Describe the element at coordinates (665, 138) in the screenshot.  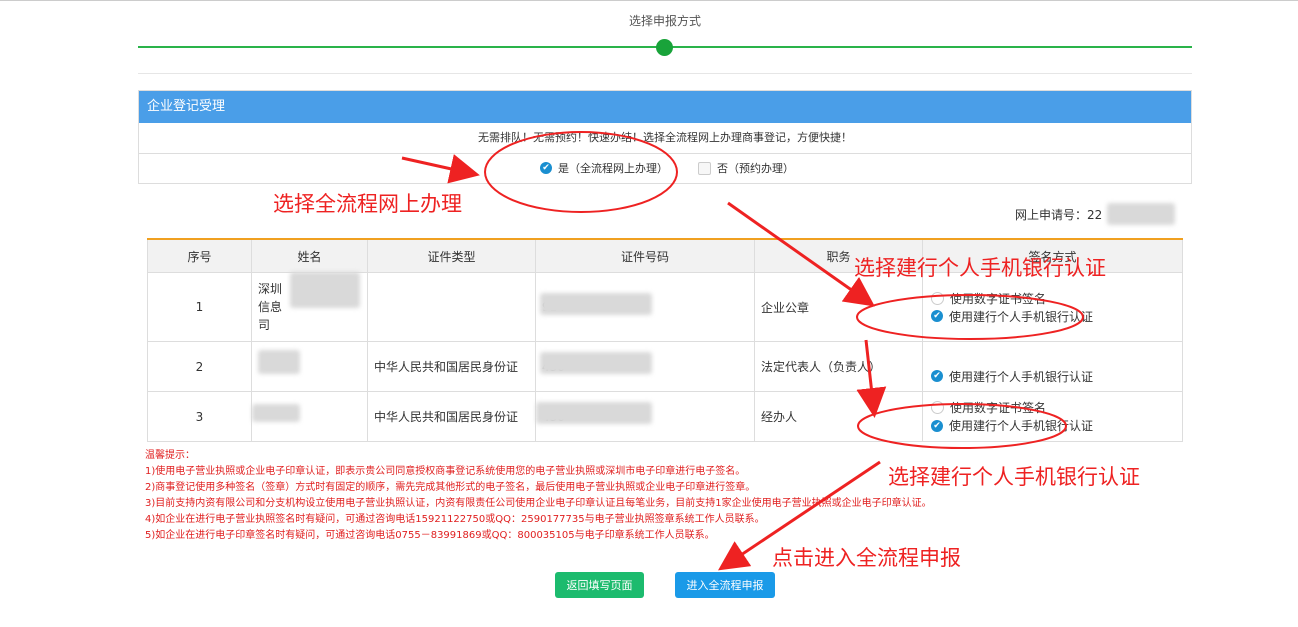
I see `panel-notice: 无需排队！无需预约！快速办结！选择全流程网上办理商事登记，方便快捷！` at that location.